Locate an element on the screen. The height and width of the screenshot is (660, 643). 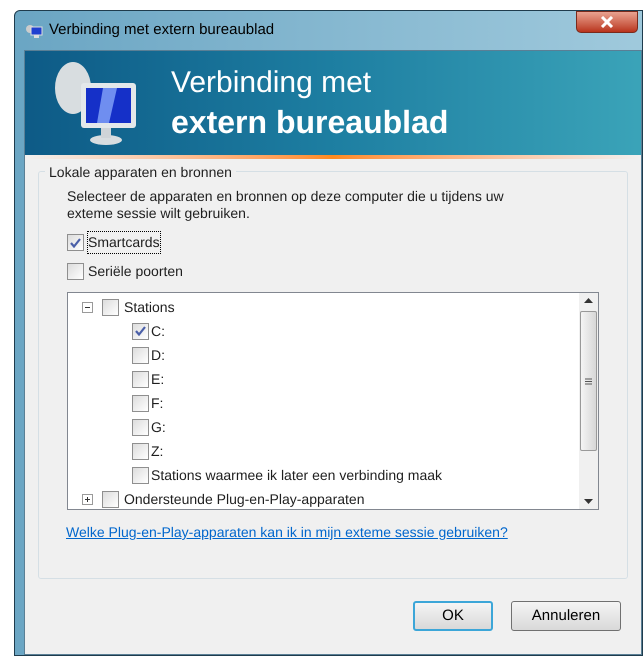
collapse-icon is located at coordinates (87, 307).